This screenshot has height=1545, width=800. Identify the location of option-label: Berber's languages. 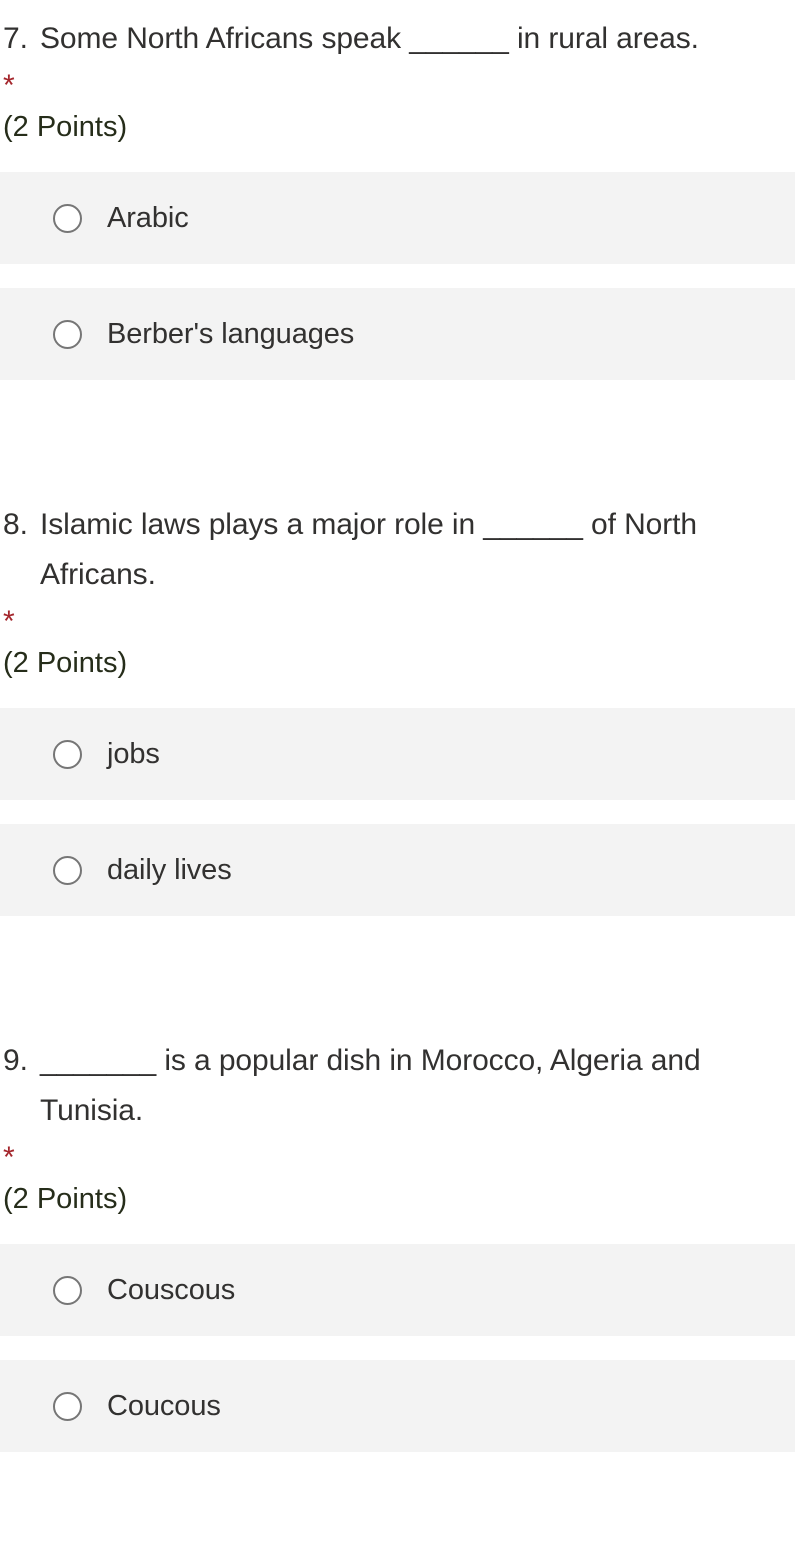
(231, 334).